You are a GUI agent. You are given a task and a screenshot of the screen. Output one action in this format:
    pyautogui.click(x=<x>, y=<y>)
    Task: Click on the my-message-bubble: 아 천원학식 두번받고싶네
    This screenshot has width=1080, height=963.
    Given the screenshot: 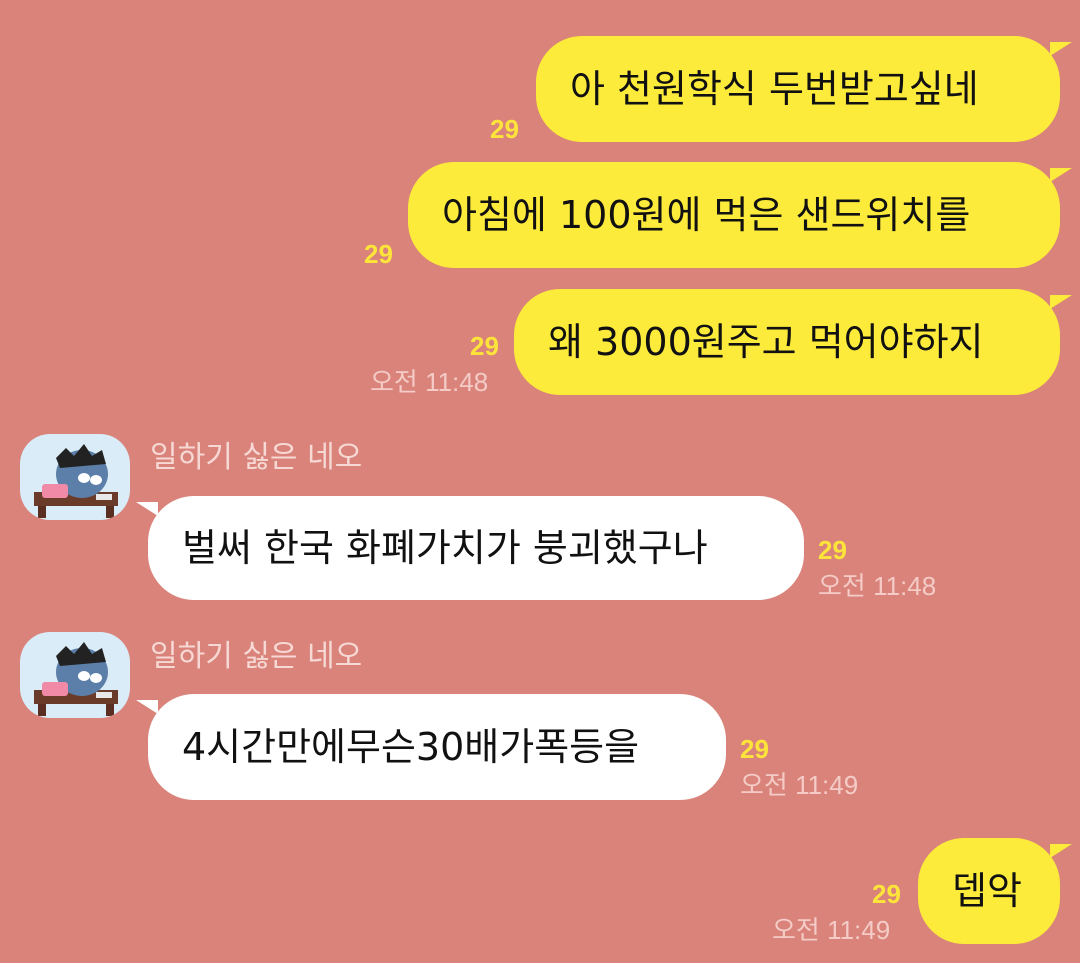 What is the action you would take?
    pyautogui.click(x=804, y=89)
    